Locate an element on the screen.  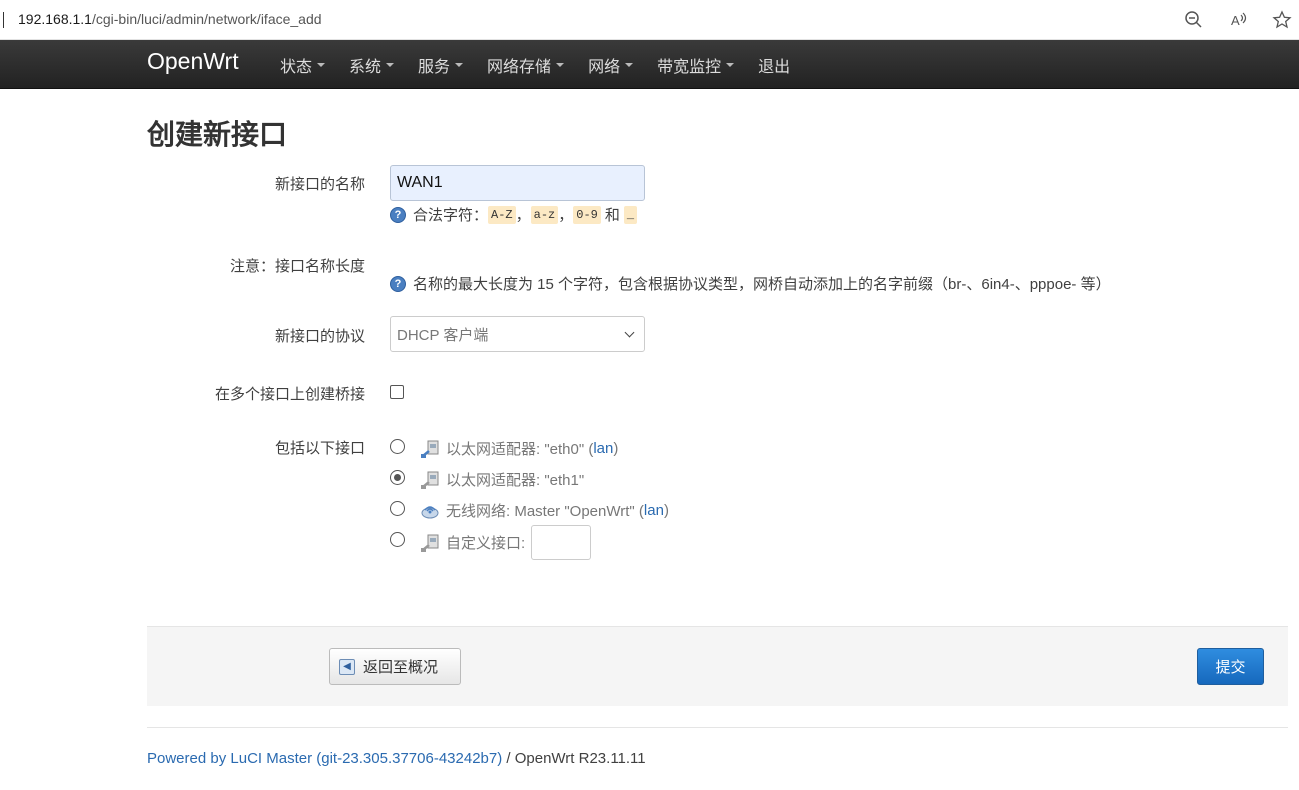
menu-label: 带宽监控 is located at coordinates (689, 67).